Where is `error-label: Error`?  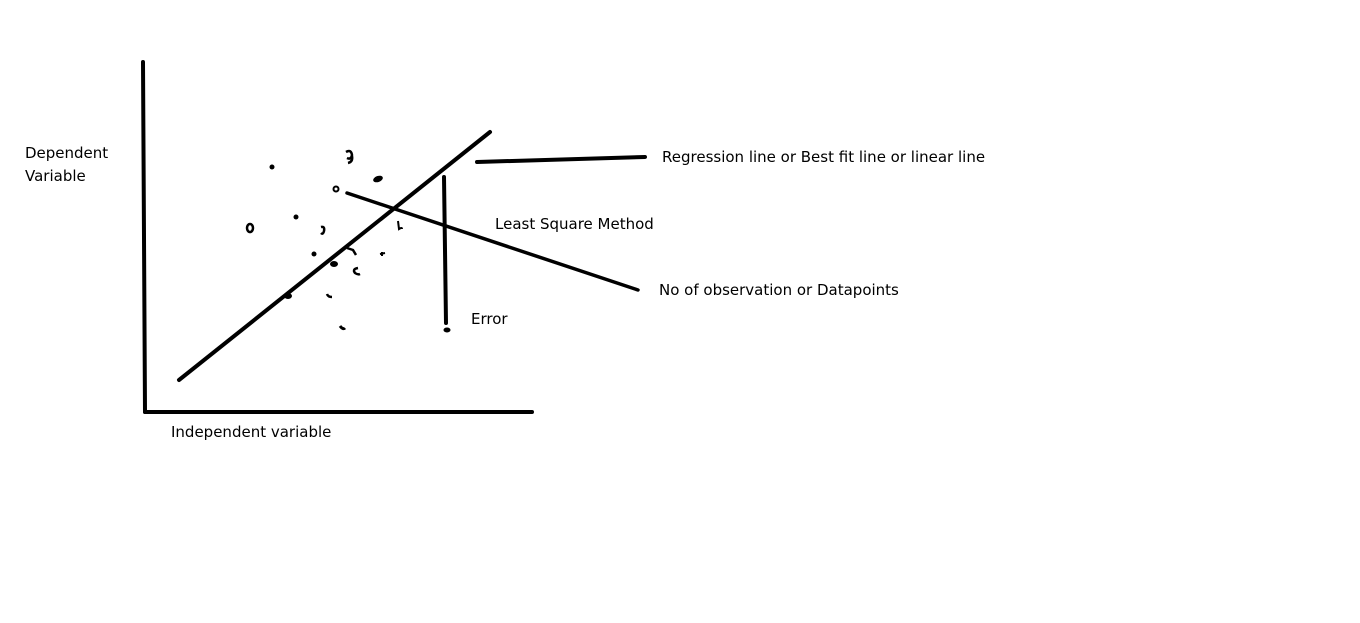 error-label: Error is located at coordinates (489, 319).